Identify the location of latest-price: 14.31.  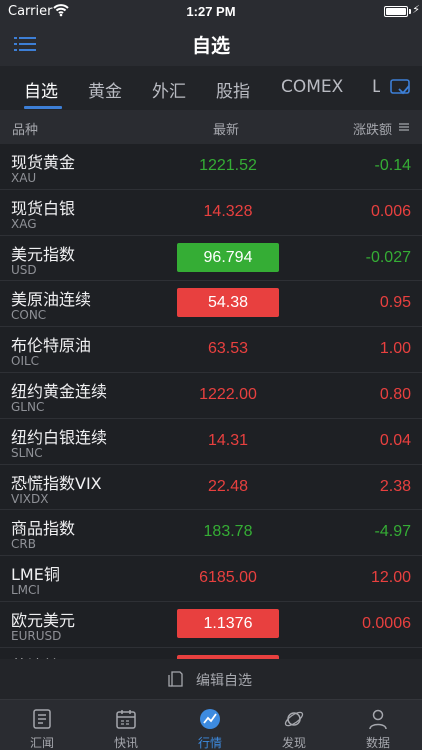
(228, 440).